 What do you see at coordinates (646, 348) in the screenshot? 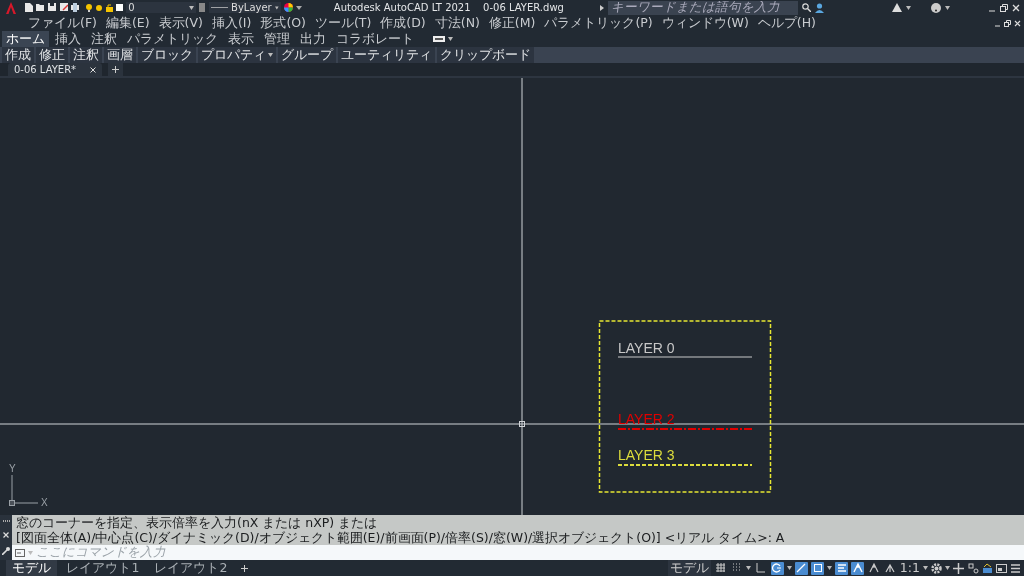
I see `layer-label: LAYER 0` at bounding box center [646, 348].